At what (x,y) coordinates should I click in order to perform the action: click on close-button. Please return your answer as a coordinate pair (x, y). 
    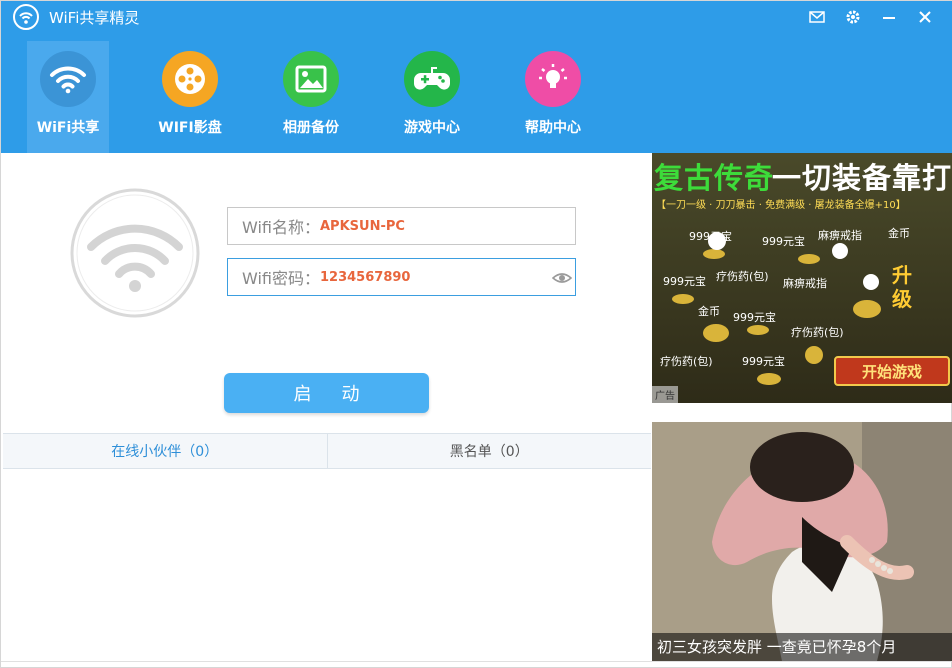
    Looking at the image, I should click on (925, 17).